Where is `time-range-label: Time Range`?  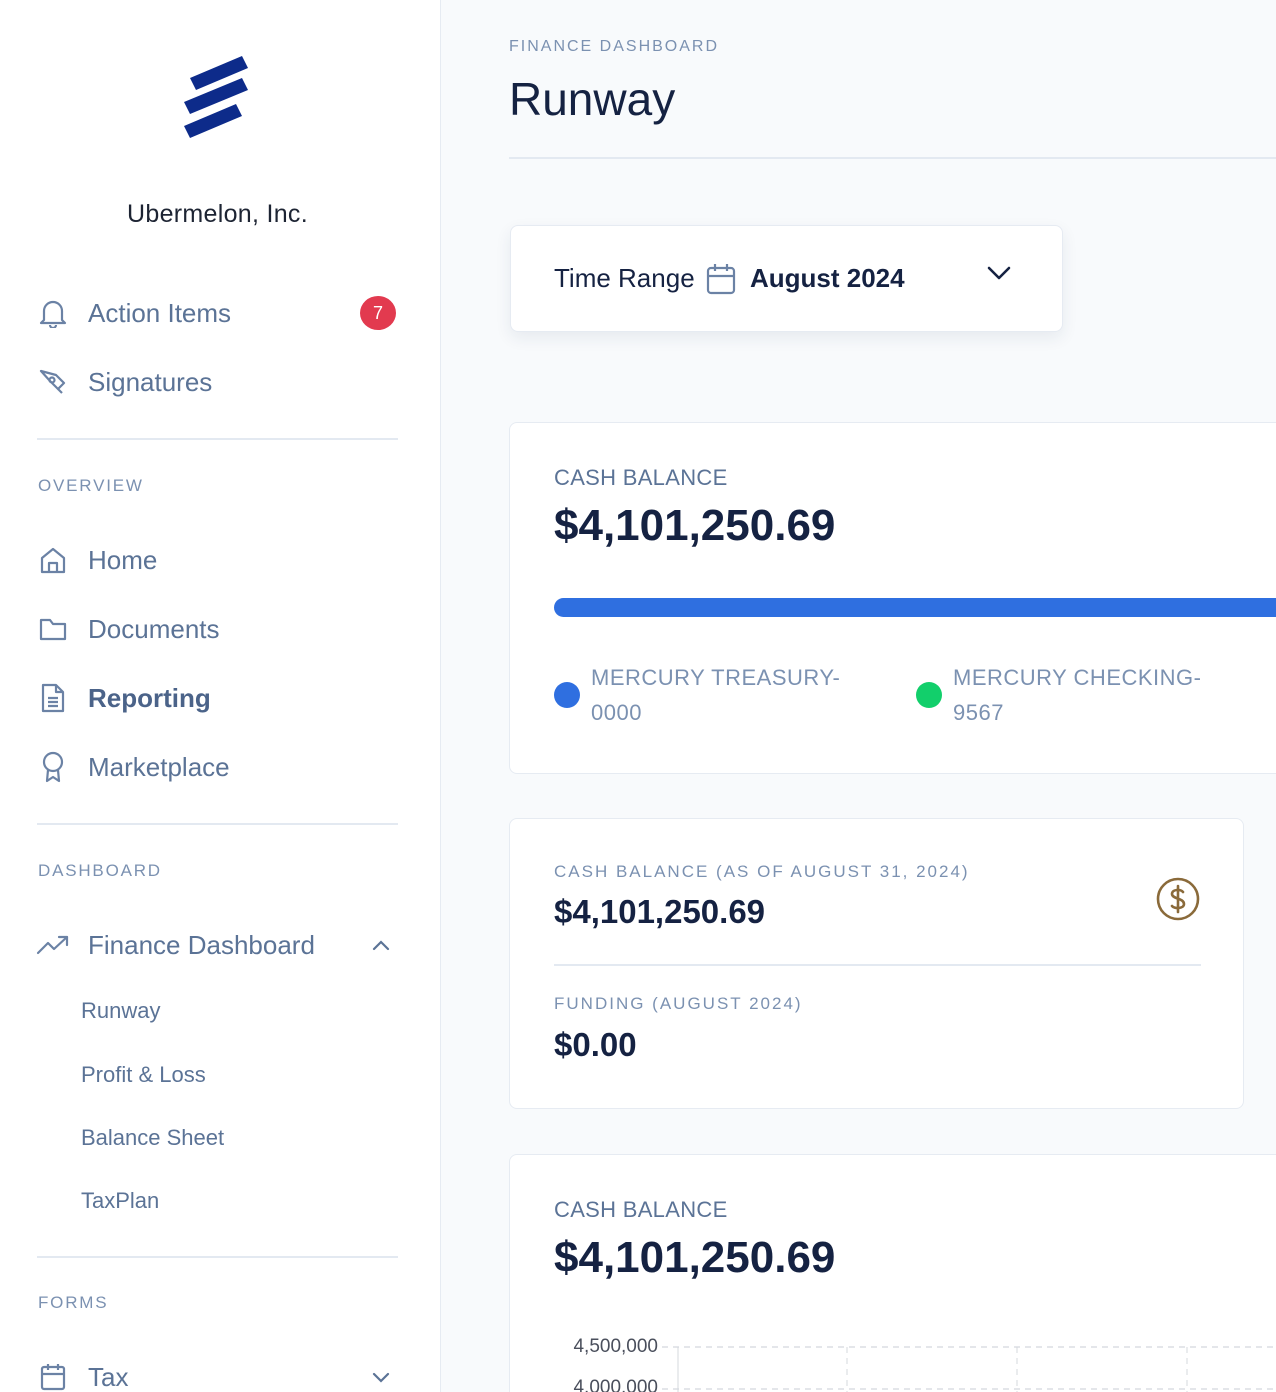
time-range-label: Time Range is located at coordinates (624, 278).